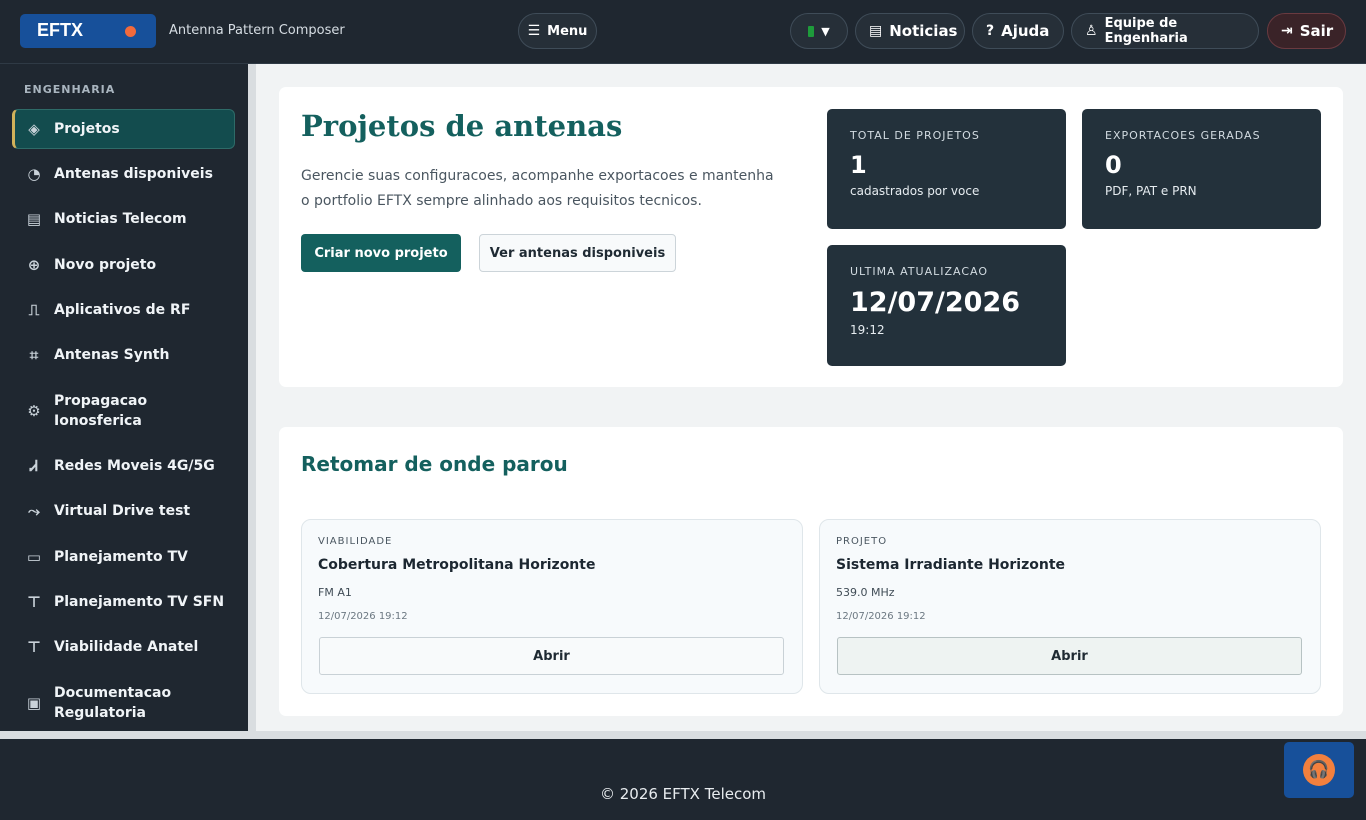  I want to click on user-menu-button: ♙ Equipe de Engenharia, so click(1165, 31).